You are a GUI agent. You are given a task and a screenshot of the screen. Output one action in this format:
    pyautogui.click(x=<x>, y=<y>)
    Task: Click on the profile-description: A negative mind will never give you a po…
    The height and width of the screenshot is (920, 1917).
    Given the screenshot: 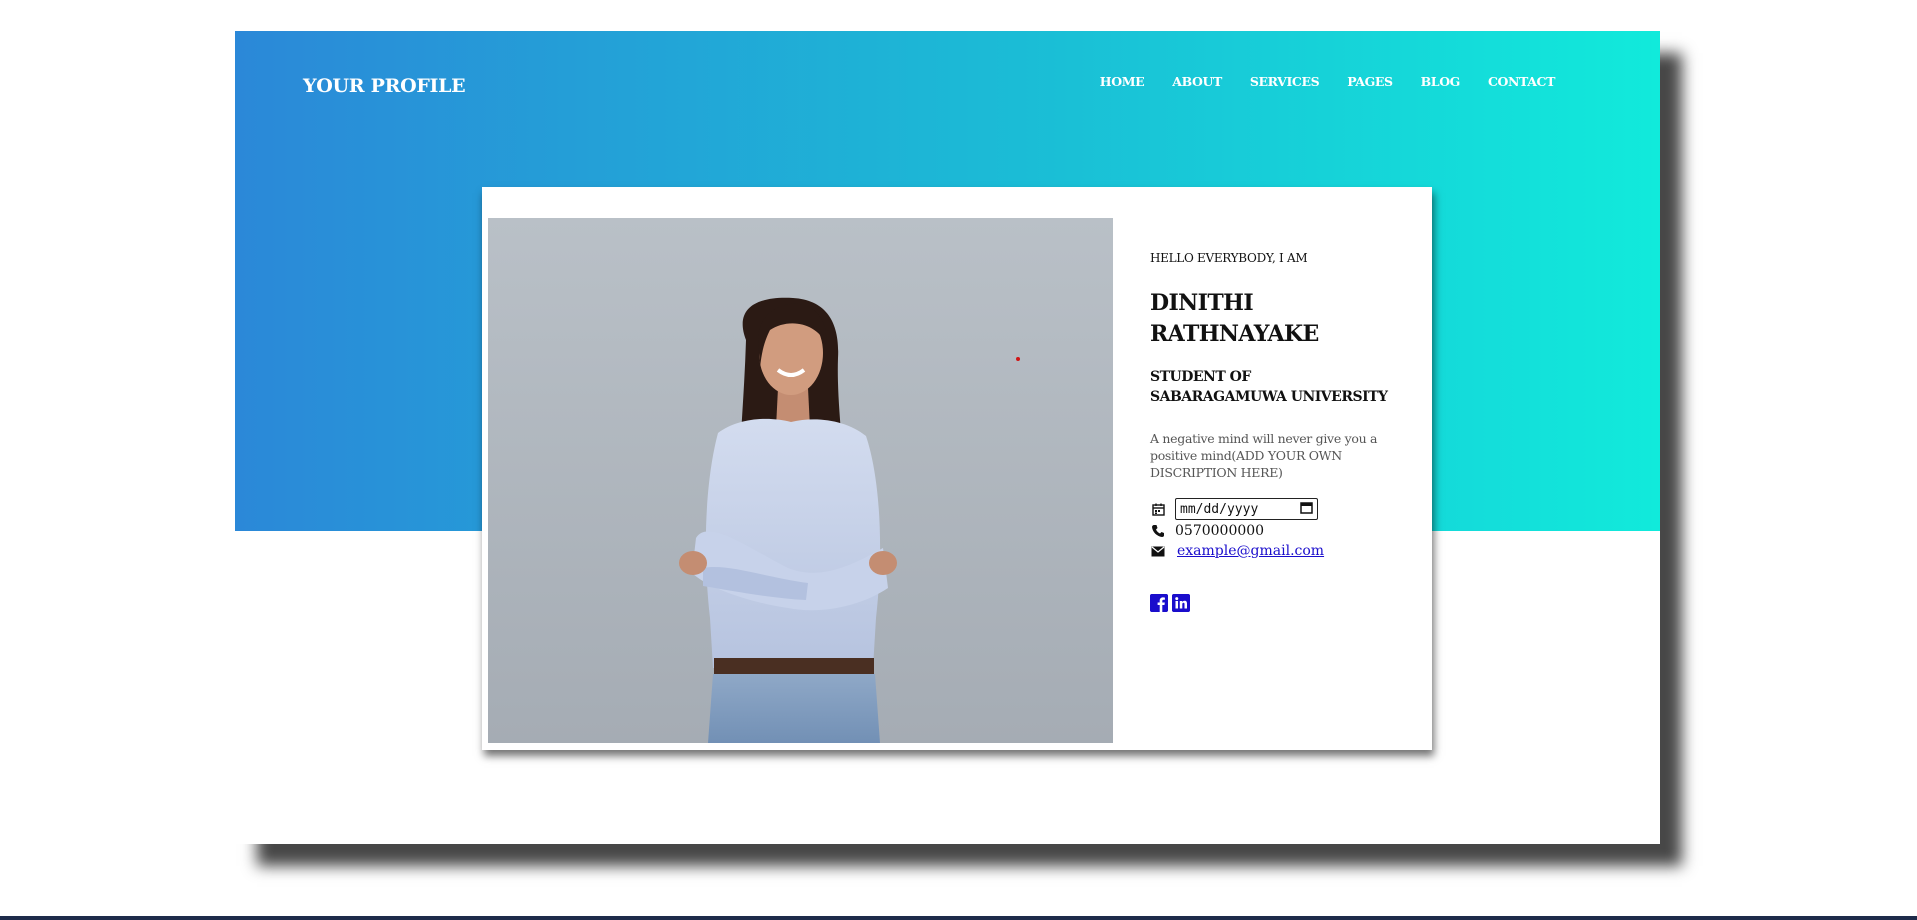 What is the action you would take?
    pyautogui.click(x=1264, y=455)
    